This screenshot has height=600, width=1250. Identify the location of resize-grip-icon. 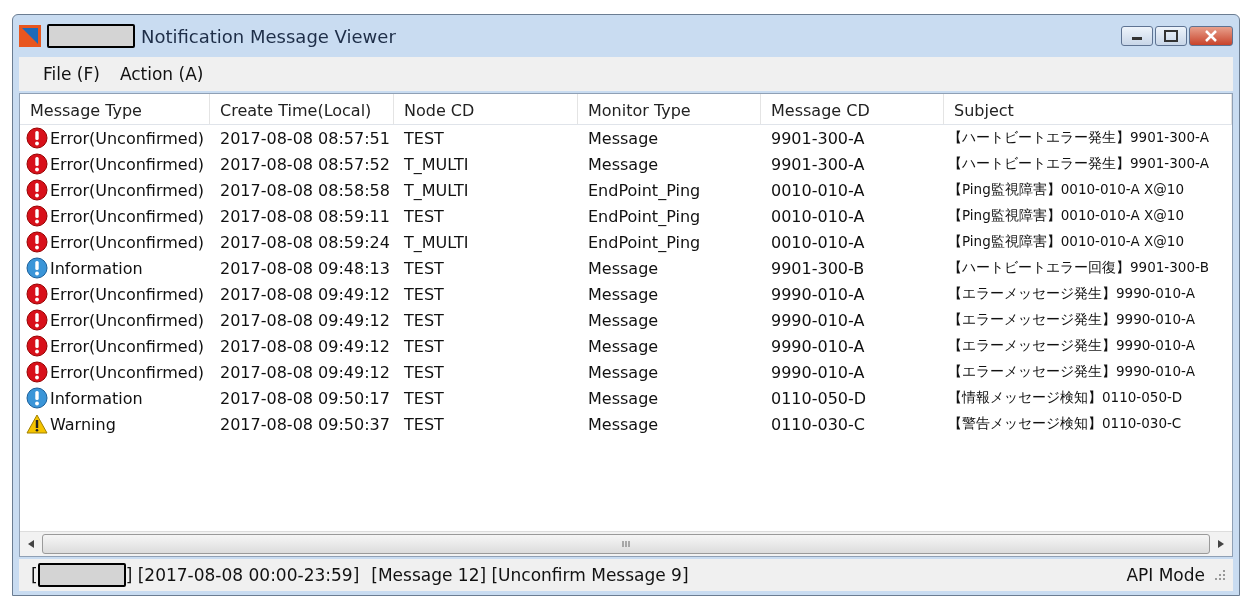
(1220, 575).